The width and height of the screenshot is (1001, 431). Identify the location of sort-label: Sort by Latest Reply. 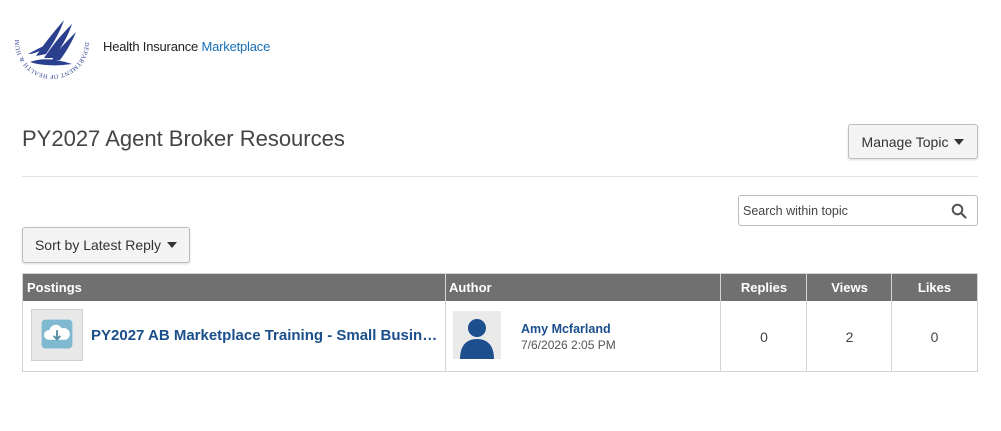
(98, 245).